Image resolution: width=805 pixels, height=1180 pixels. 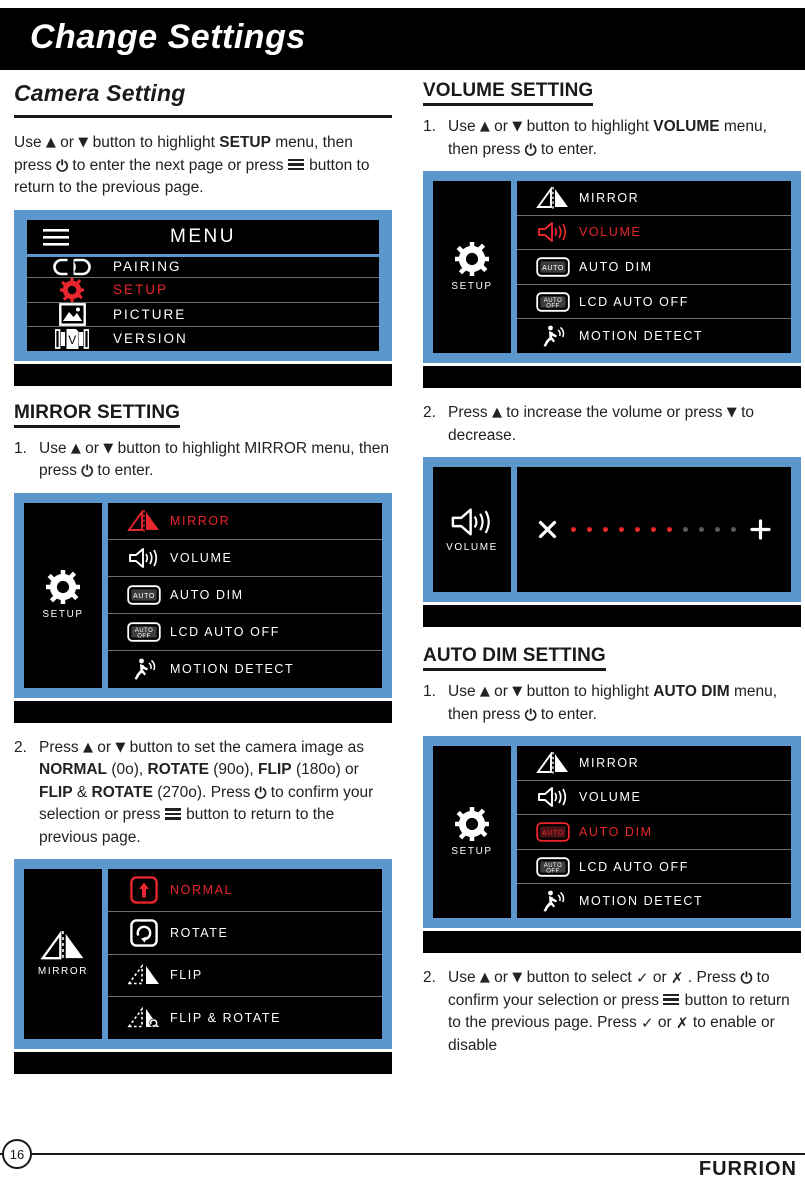 What do you see at coordinates (553, 833) in the screenshot?
I see `svg-text: AUTO` at bounding box center [553, 833].